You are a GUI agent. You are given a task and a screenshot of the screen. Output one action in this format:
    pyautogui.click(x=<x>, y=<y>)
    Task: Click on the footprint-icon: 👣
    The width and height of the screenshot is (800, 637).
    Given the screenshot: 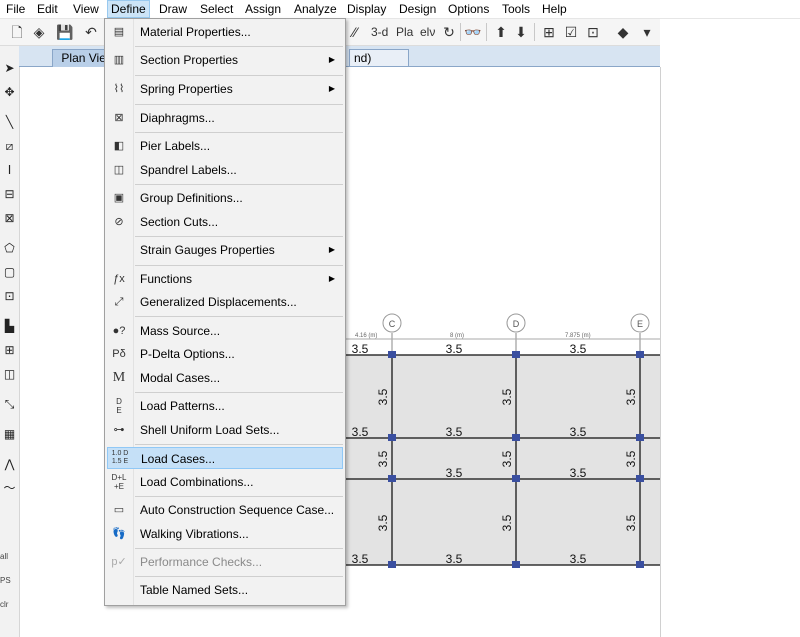 What is the action you would take?
    pyautogui.click(x=119, y=534)
    